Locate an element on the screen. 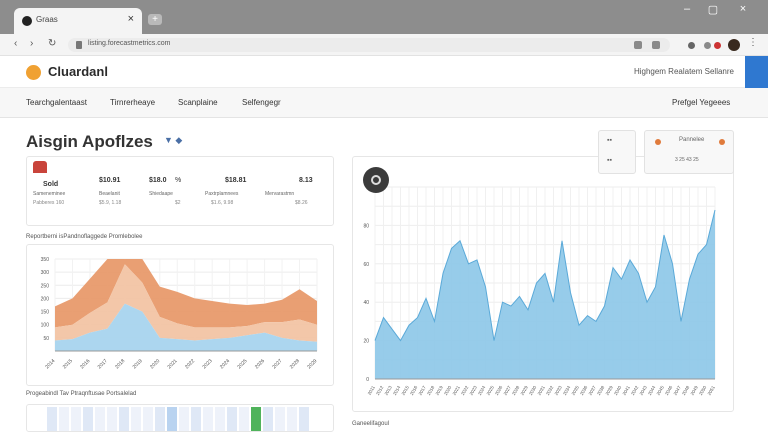 This screenshot has height=438, width=768. menu-item-4: Selfengegr is located at coordinates (261, 102).